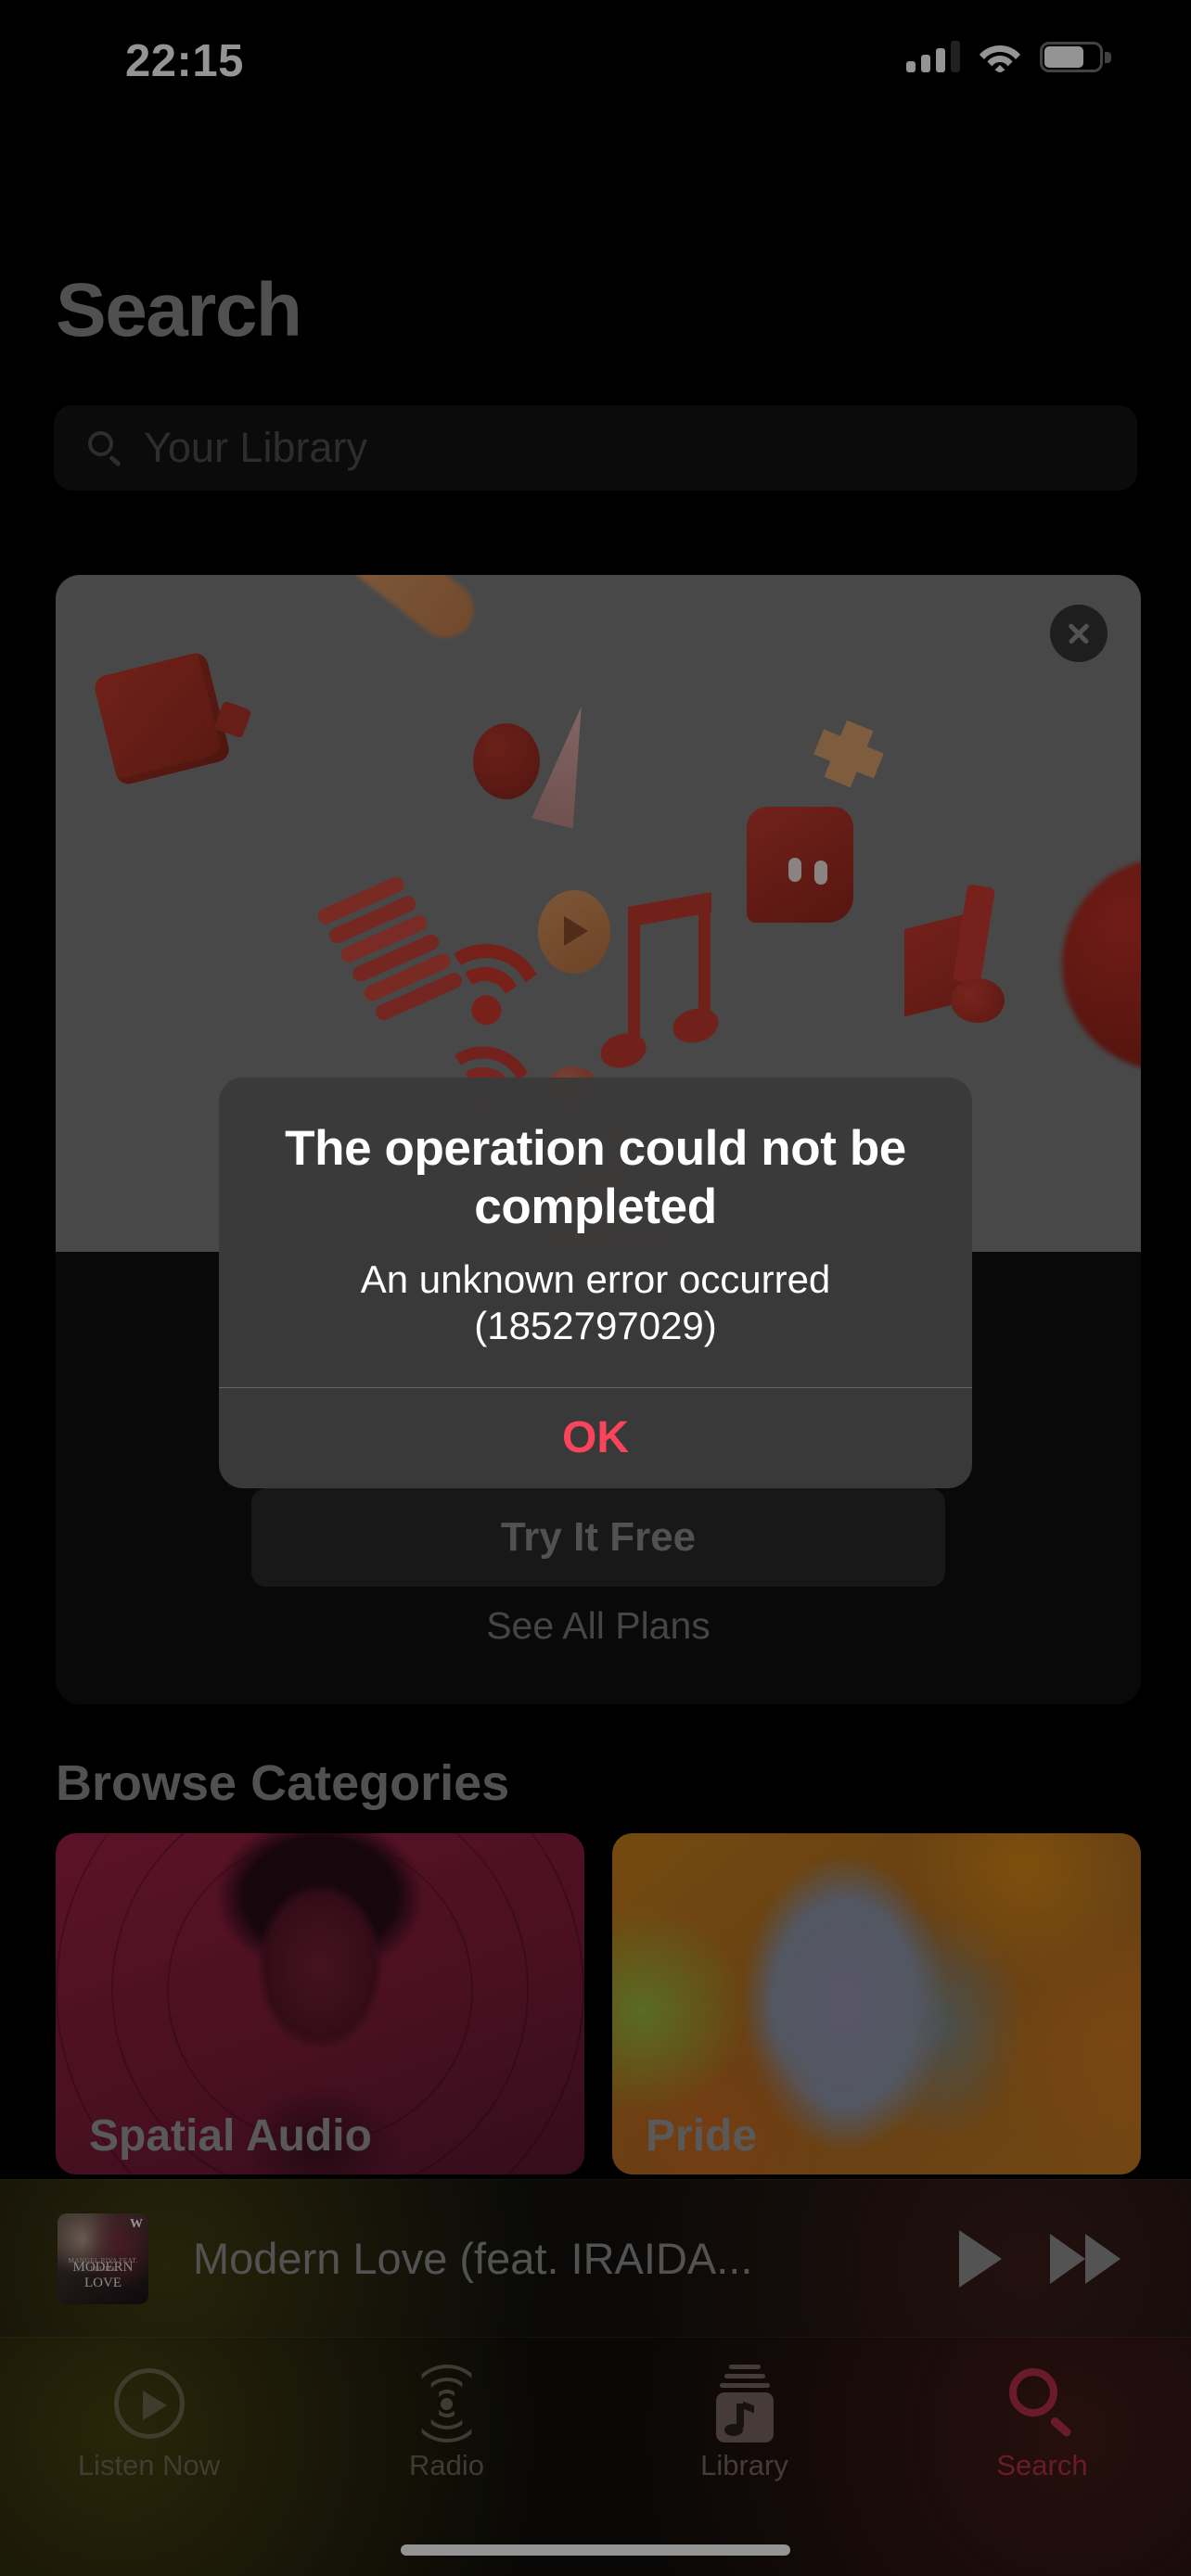 The height and width of the screenshot is (2576, 1191). I want to click on alert-title: The operation could not be completed, so click(595, 1177).